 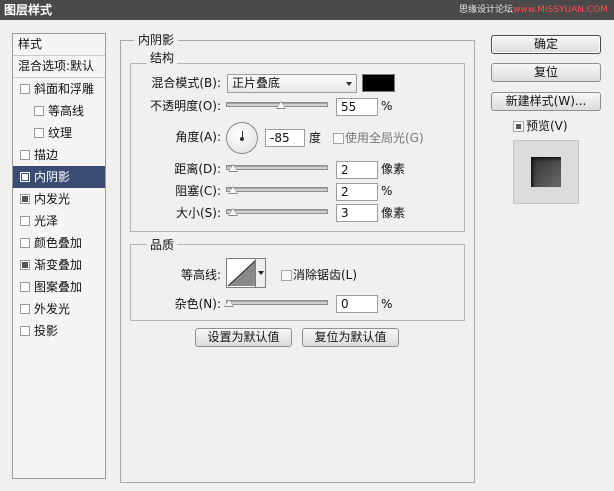 I want to click on antialias-label: 消除锯齿(L), so click(x=325, y=275).